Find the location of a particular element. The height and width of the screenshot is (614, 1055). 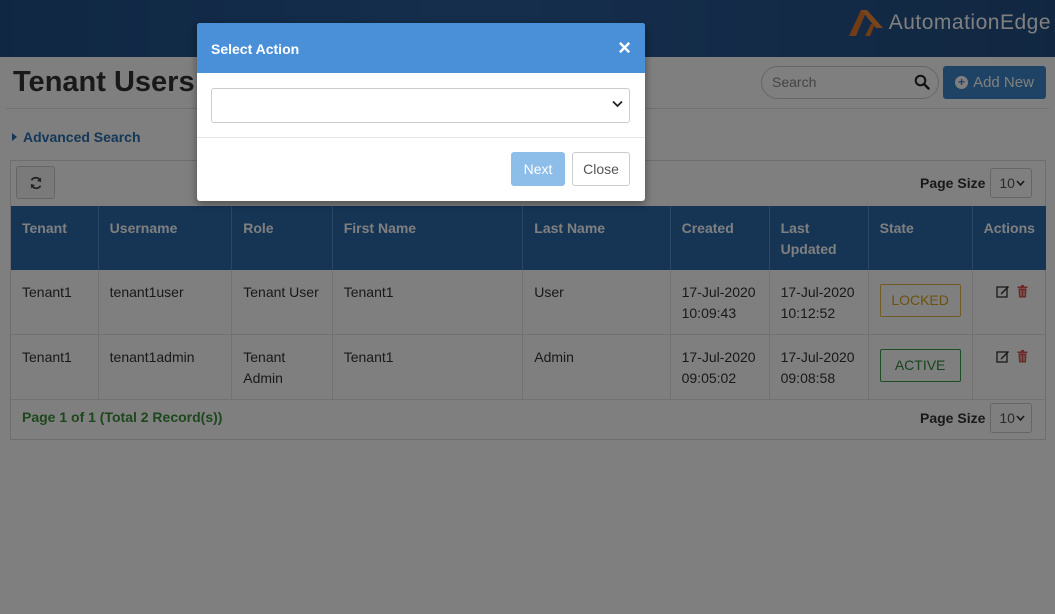

select-action-dialog: Select Action × Next Close is located at coordinates (421, 112).